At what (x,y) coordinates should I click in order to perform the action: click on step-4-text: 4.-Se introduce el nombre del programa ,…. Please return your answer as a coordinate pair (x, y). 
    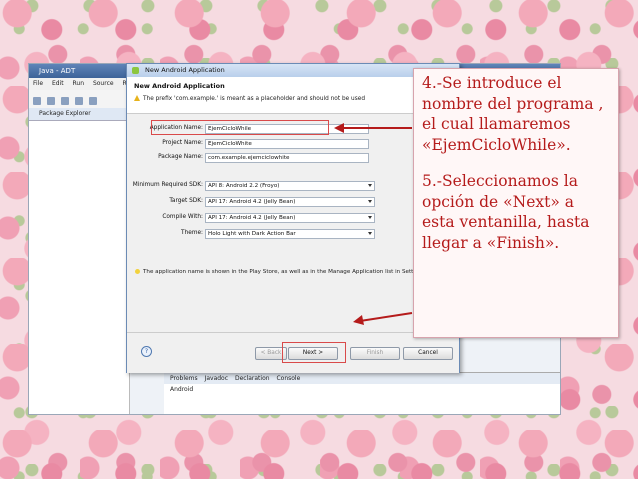
    Looking at the image, I should click on (513, 114).